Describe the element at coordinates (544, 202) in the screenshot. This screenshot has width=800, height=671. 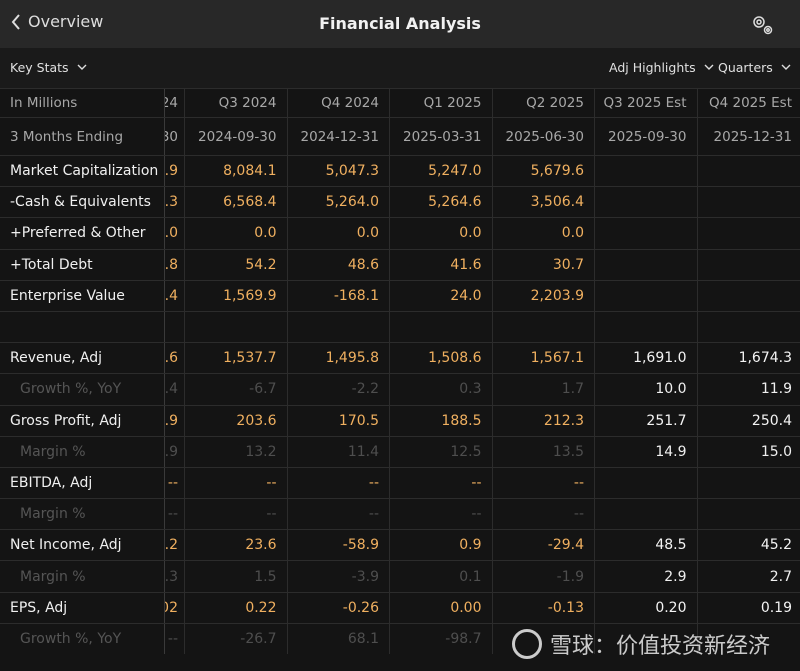
I see `table-cell: 3,506.4` at that location.